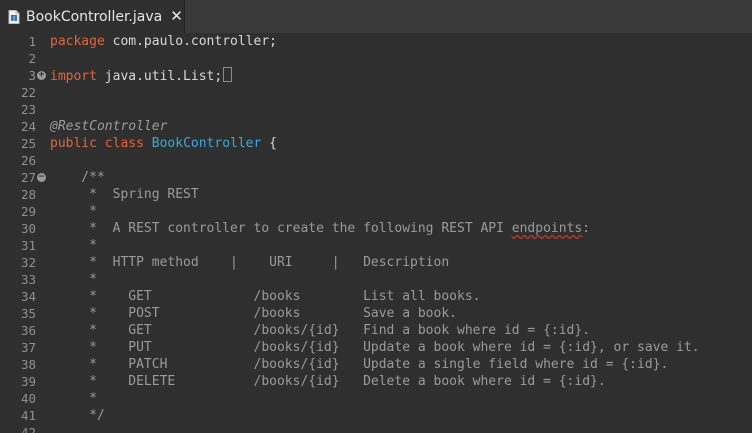  What do you see at coordinates (41, 177) in the screenshot?
I see `collapse-fold-icon: −` at bounding box center [41, 177].